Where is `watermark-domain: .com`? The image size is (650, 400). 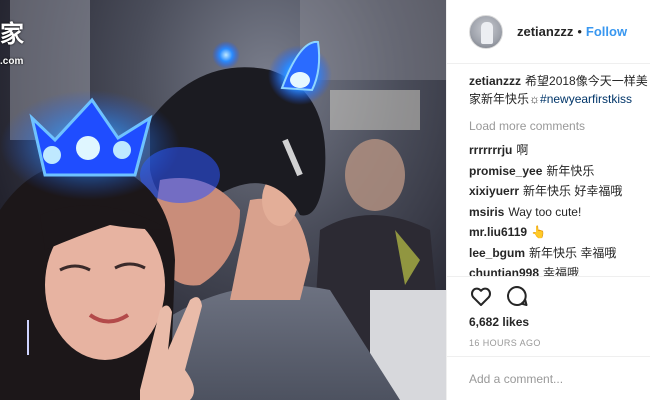
watermark-domain: .com is located at coordinates (12, 61).